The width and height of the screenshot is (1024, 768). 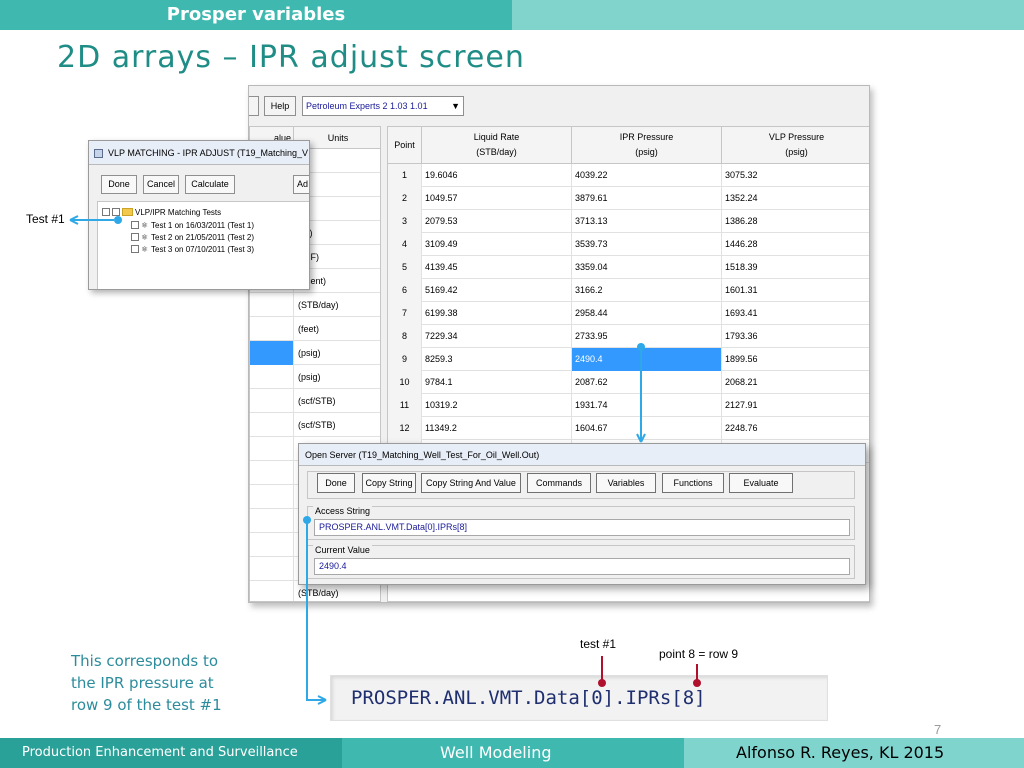 I want to click on vlp-pressure-cell: 1899.56, so click(x=795, y=359).